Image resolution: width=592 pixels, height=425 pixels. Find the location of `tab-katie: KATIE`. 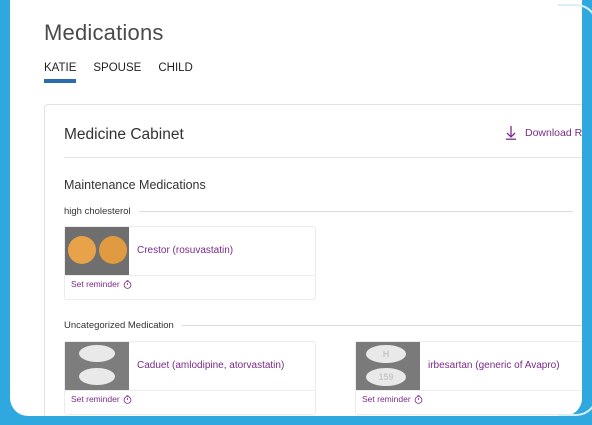

tab-katie: KATIE is located at coordinates (60, 72).